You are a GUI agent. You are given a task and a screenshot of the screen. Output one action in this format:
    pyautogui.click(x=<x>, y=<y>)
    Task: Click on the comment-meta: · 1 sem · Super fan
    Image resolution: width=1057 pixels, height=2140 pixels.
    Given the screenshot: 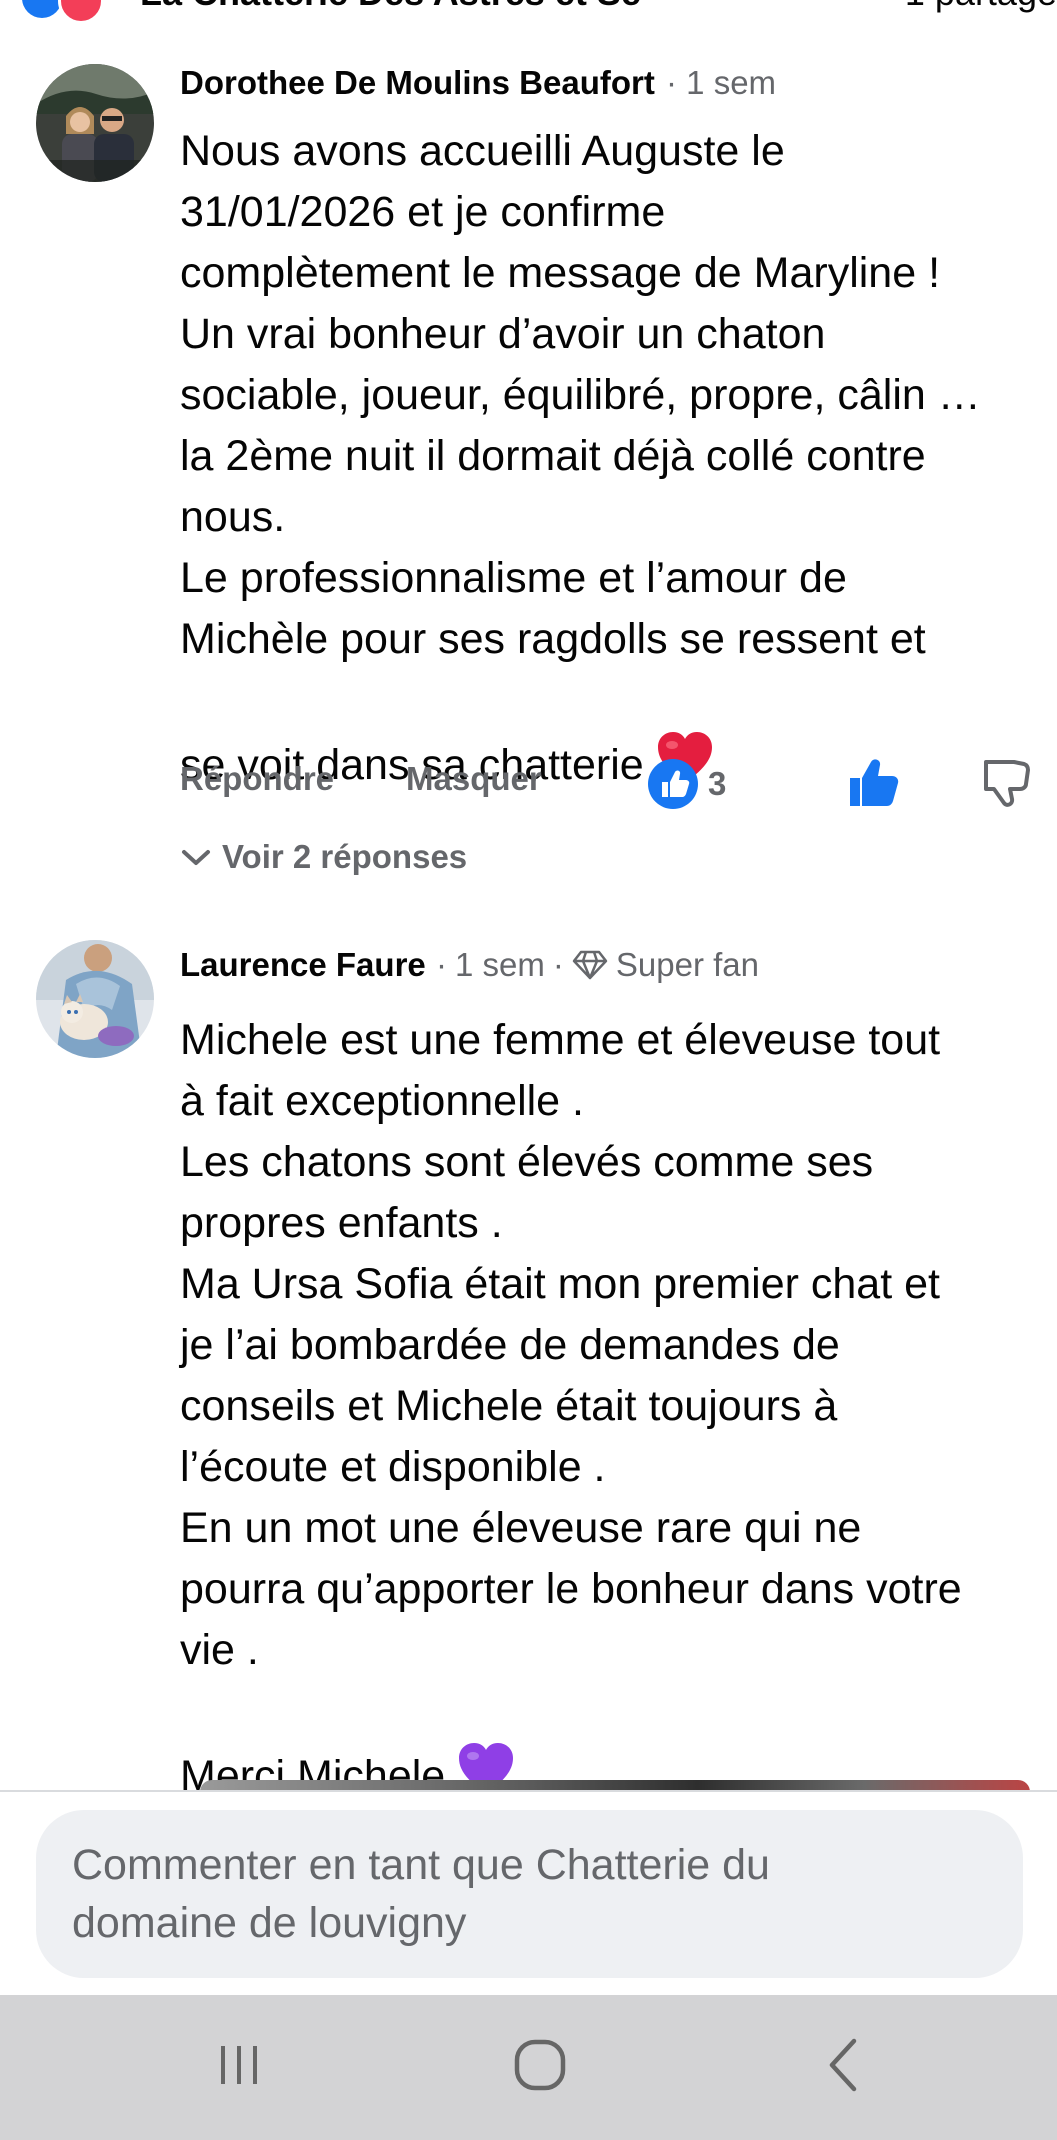 What is the action you would take?
    pyautogui.click(x=597, y=965)
    